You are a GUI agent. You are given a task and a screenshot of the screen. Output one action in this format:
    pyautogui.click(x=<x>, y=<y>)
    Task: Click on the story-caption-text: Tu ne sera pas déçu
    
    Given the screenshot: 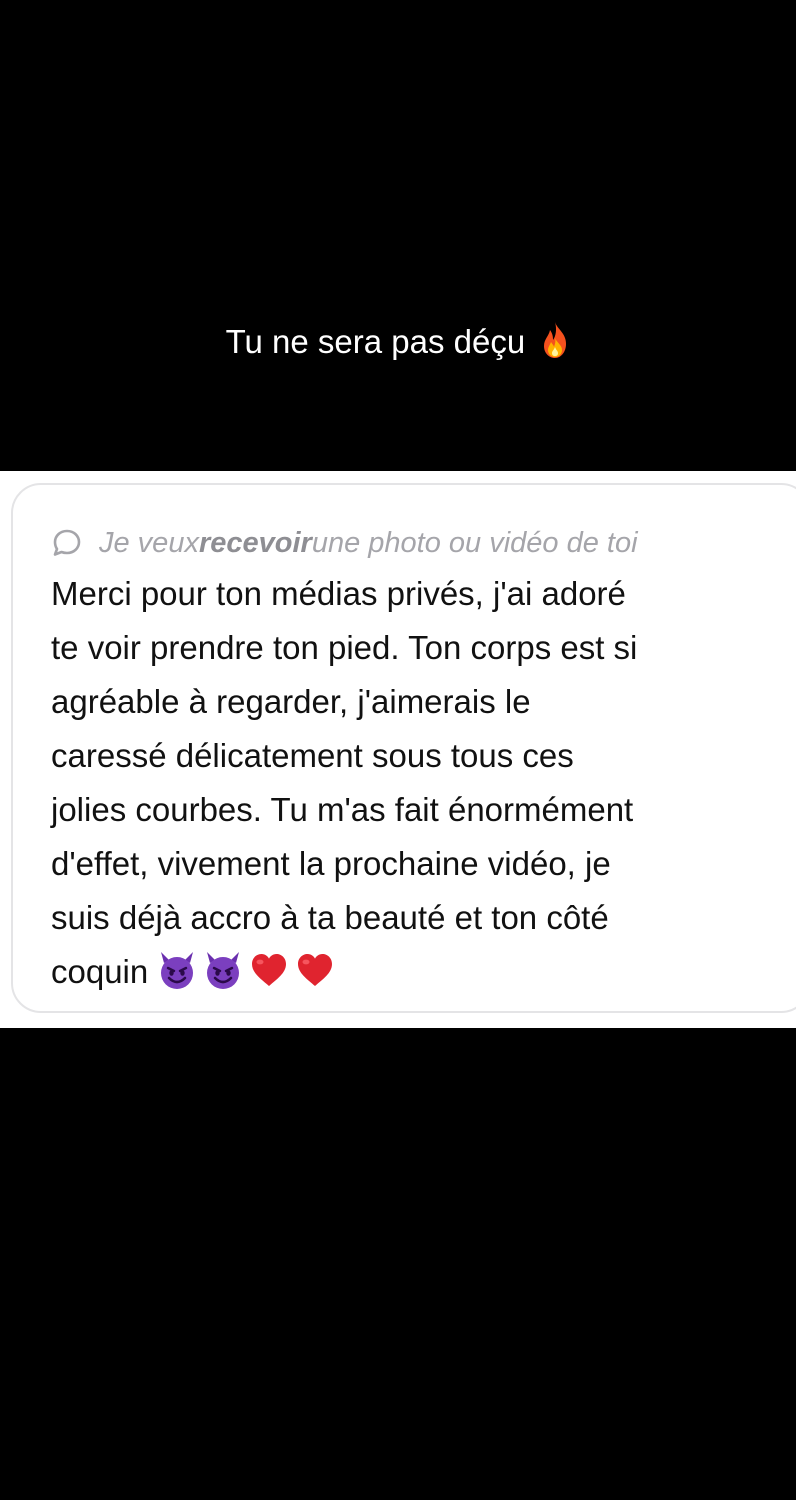 What is the action you would take?
    pyautogui.click(x=375, y=341)
    